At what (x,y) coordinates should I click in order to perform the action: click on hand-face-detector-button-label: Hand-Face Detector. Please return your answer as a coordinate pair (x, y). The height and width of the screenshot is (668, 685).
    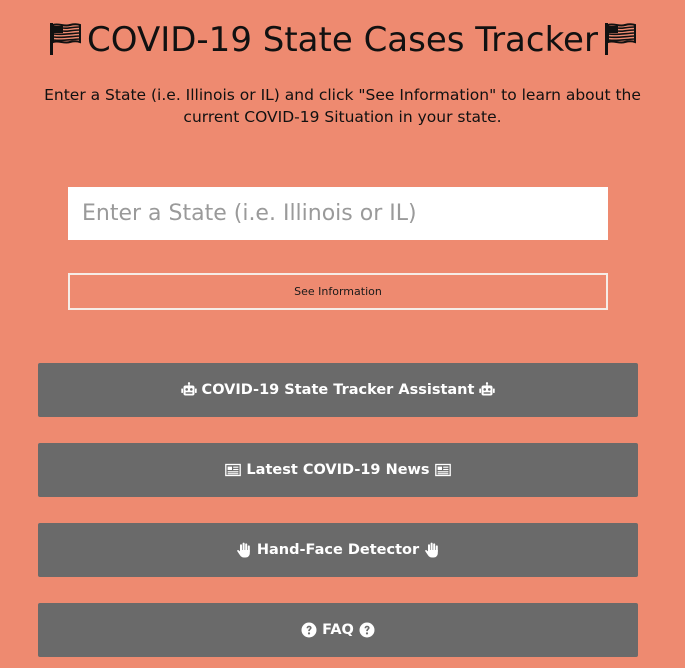
    Looking at the image, I should click on (338, 550).